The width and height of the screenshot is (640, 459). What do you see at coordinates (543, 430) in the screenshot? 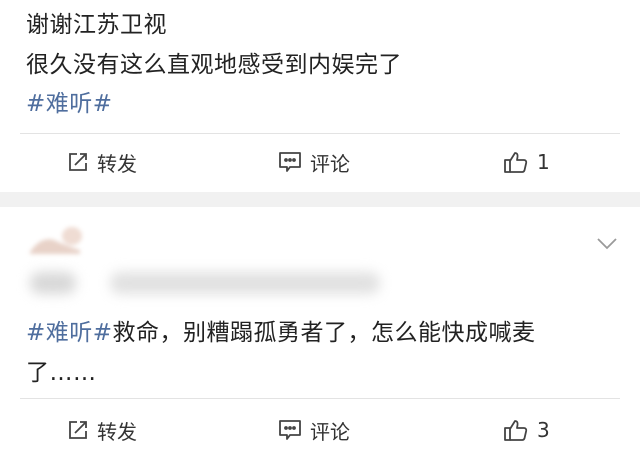
I see `like-count: 3` at bounding box center [543, 430].